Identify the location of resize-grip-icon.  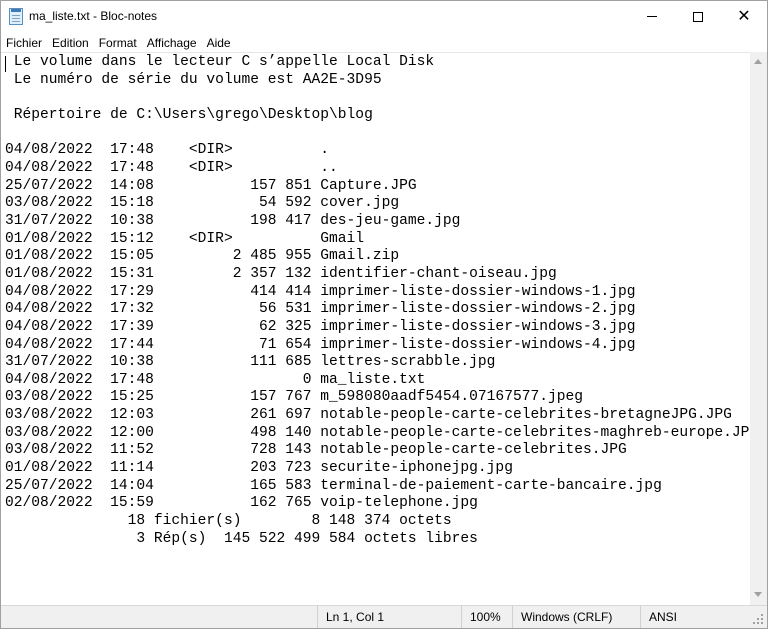
(758, 619).